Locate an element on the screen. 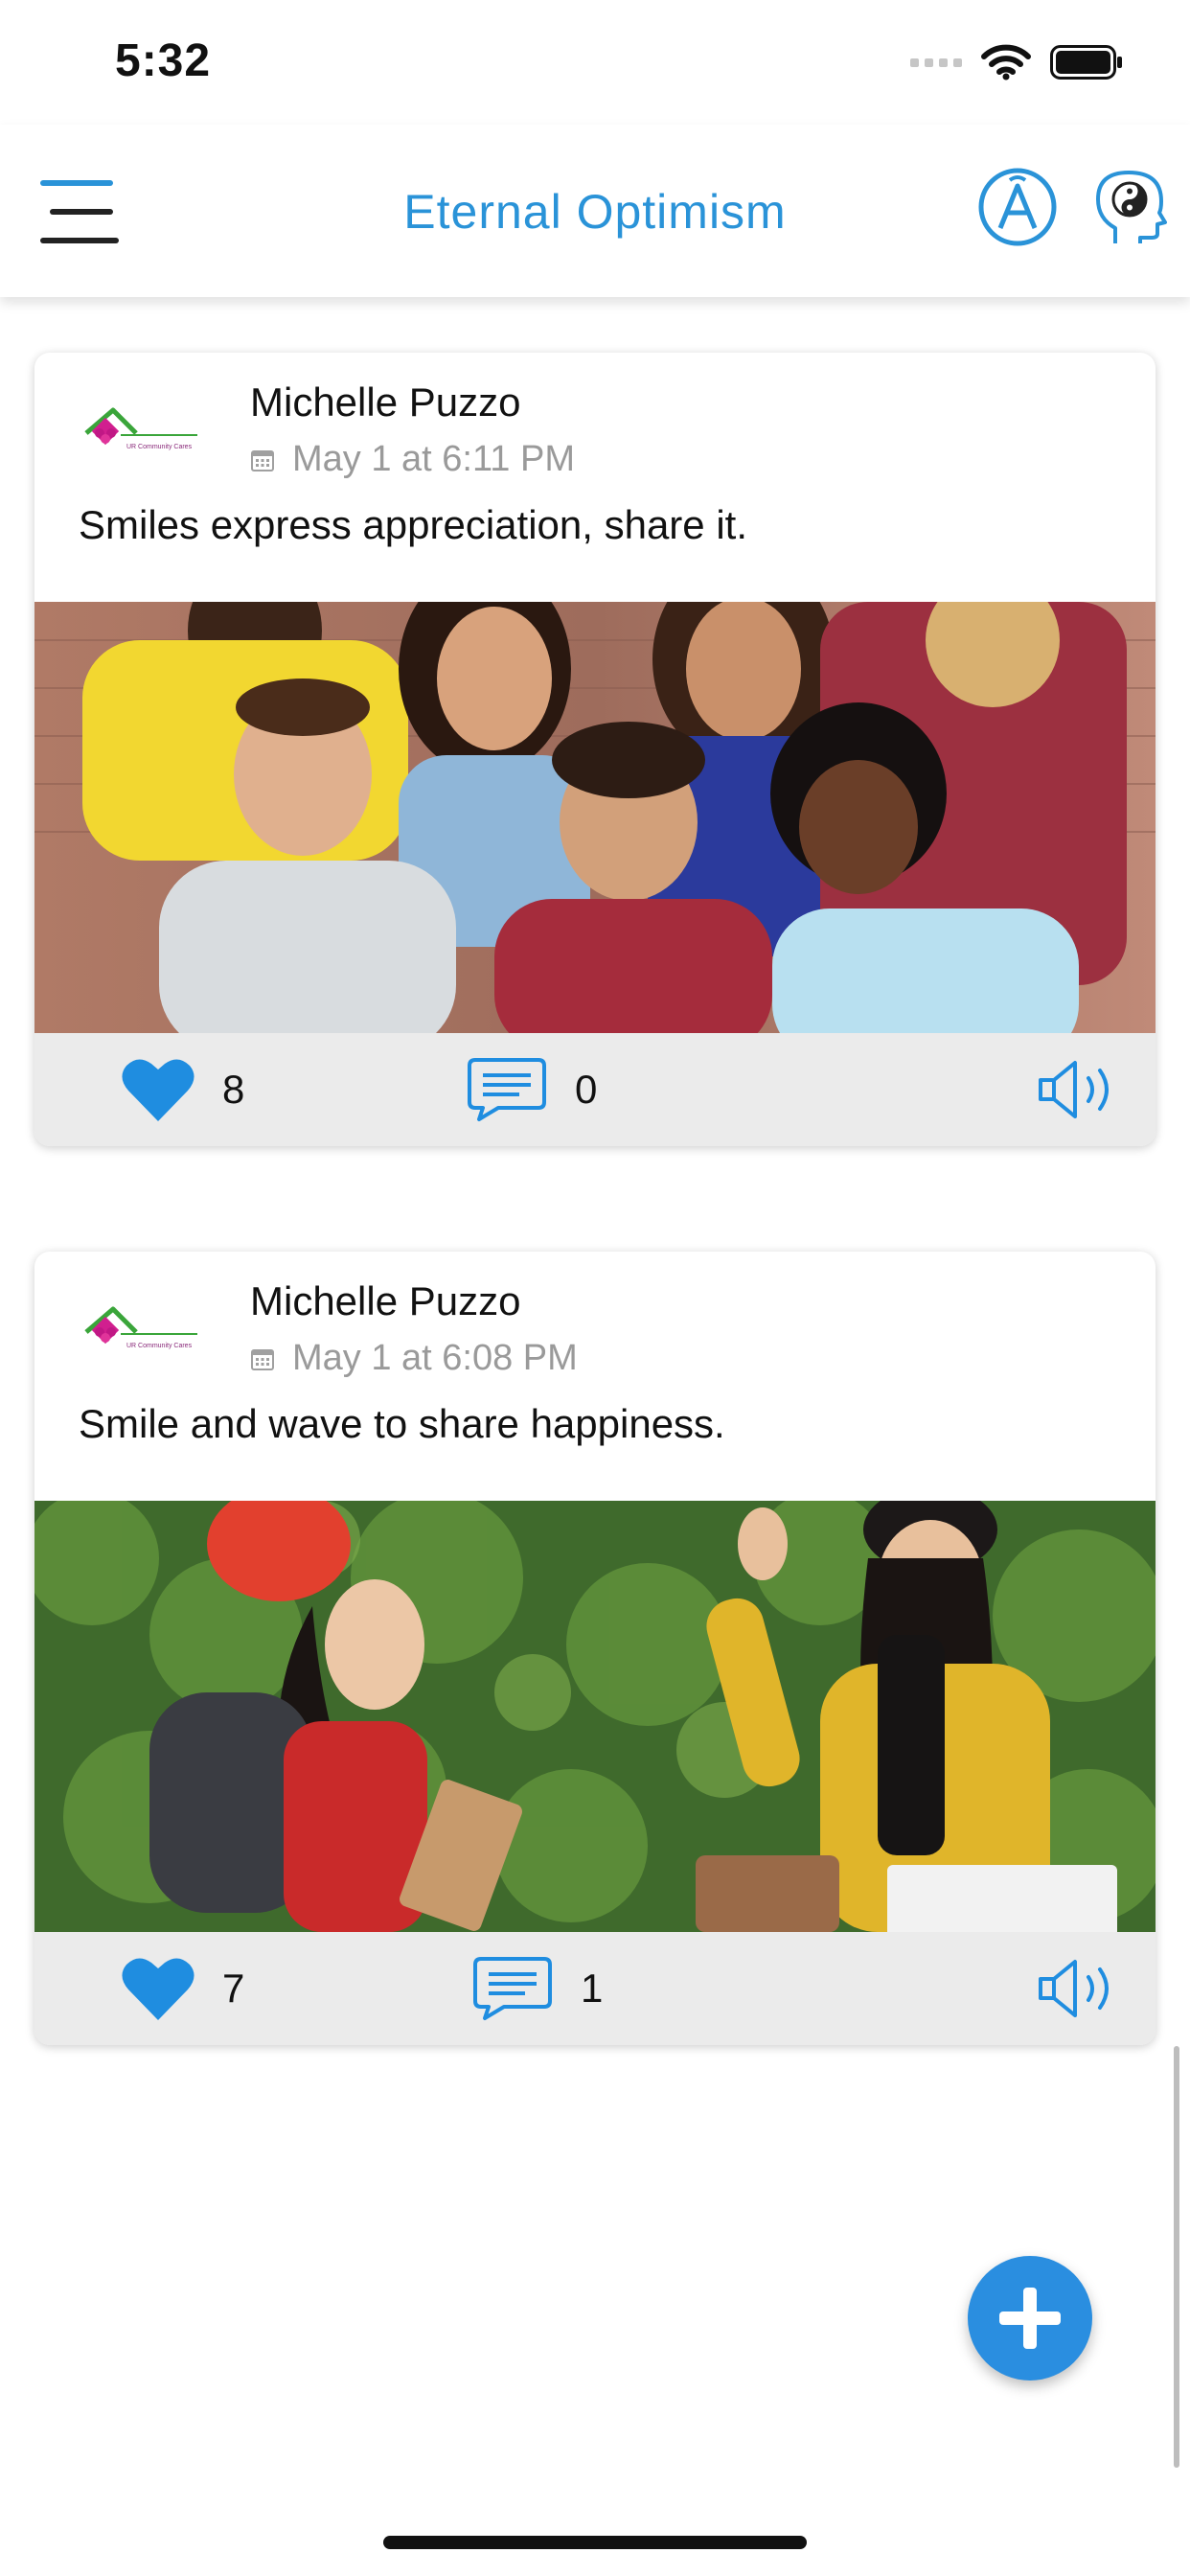 This screenshot has width=1190, height=2576. font-a-icon is located at coordinates (1017, 207).